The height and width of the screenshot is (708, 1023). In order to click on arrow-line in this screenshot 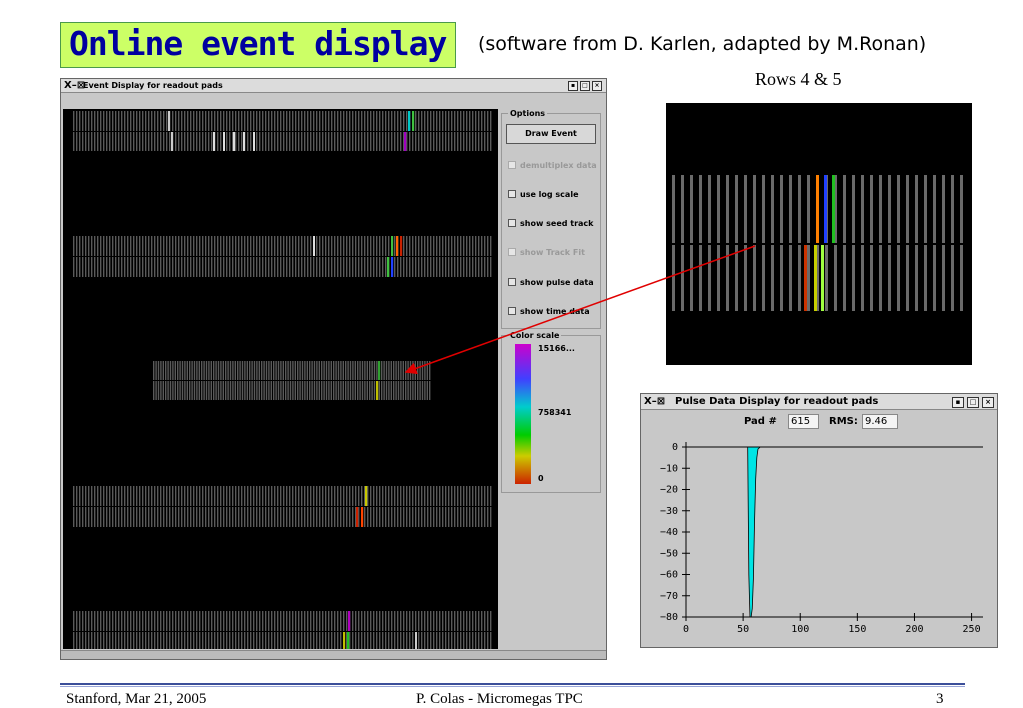, I will do `click(580, 310)`.